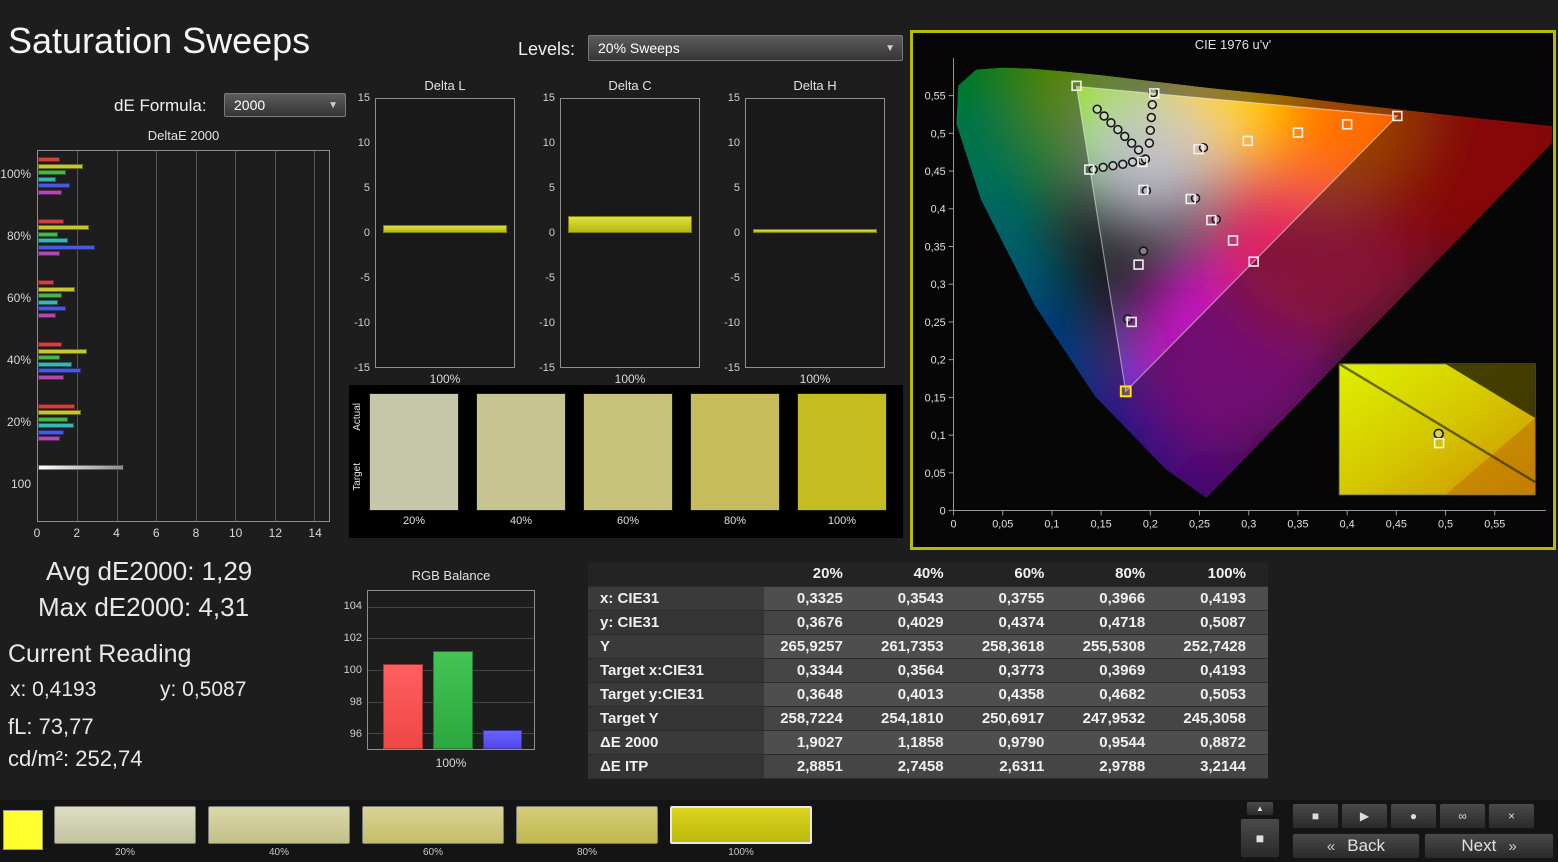 The image size is (1558, 862). What do you see at coordinates (735, 460) in the screenshot?
I see `swatch: 80%` at bounding box center [735, 460].